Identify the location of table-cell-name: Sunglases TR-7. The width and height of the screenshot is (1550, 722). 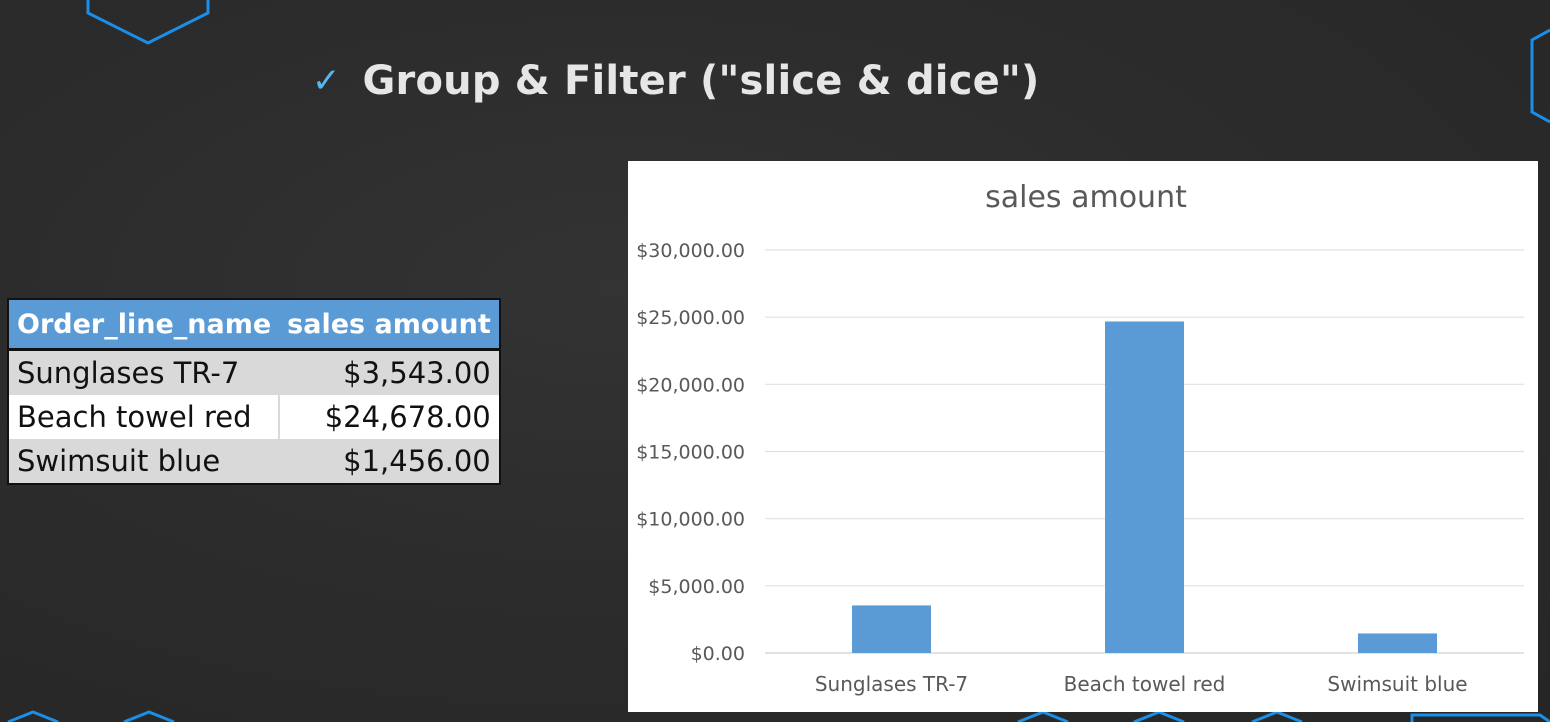
(144, 372).